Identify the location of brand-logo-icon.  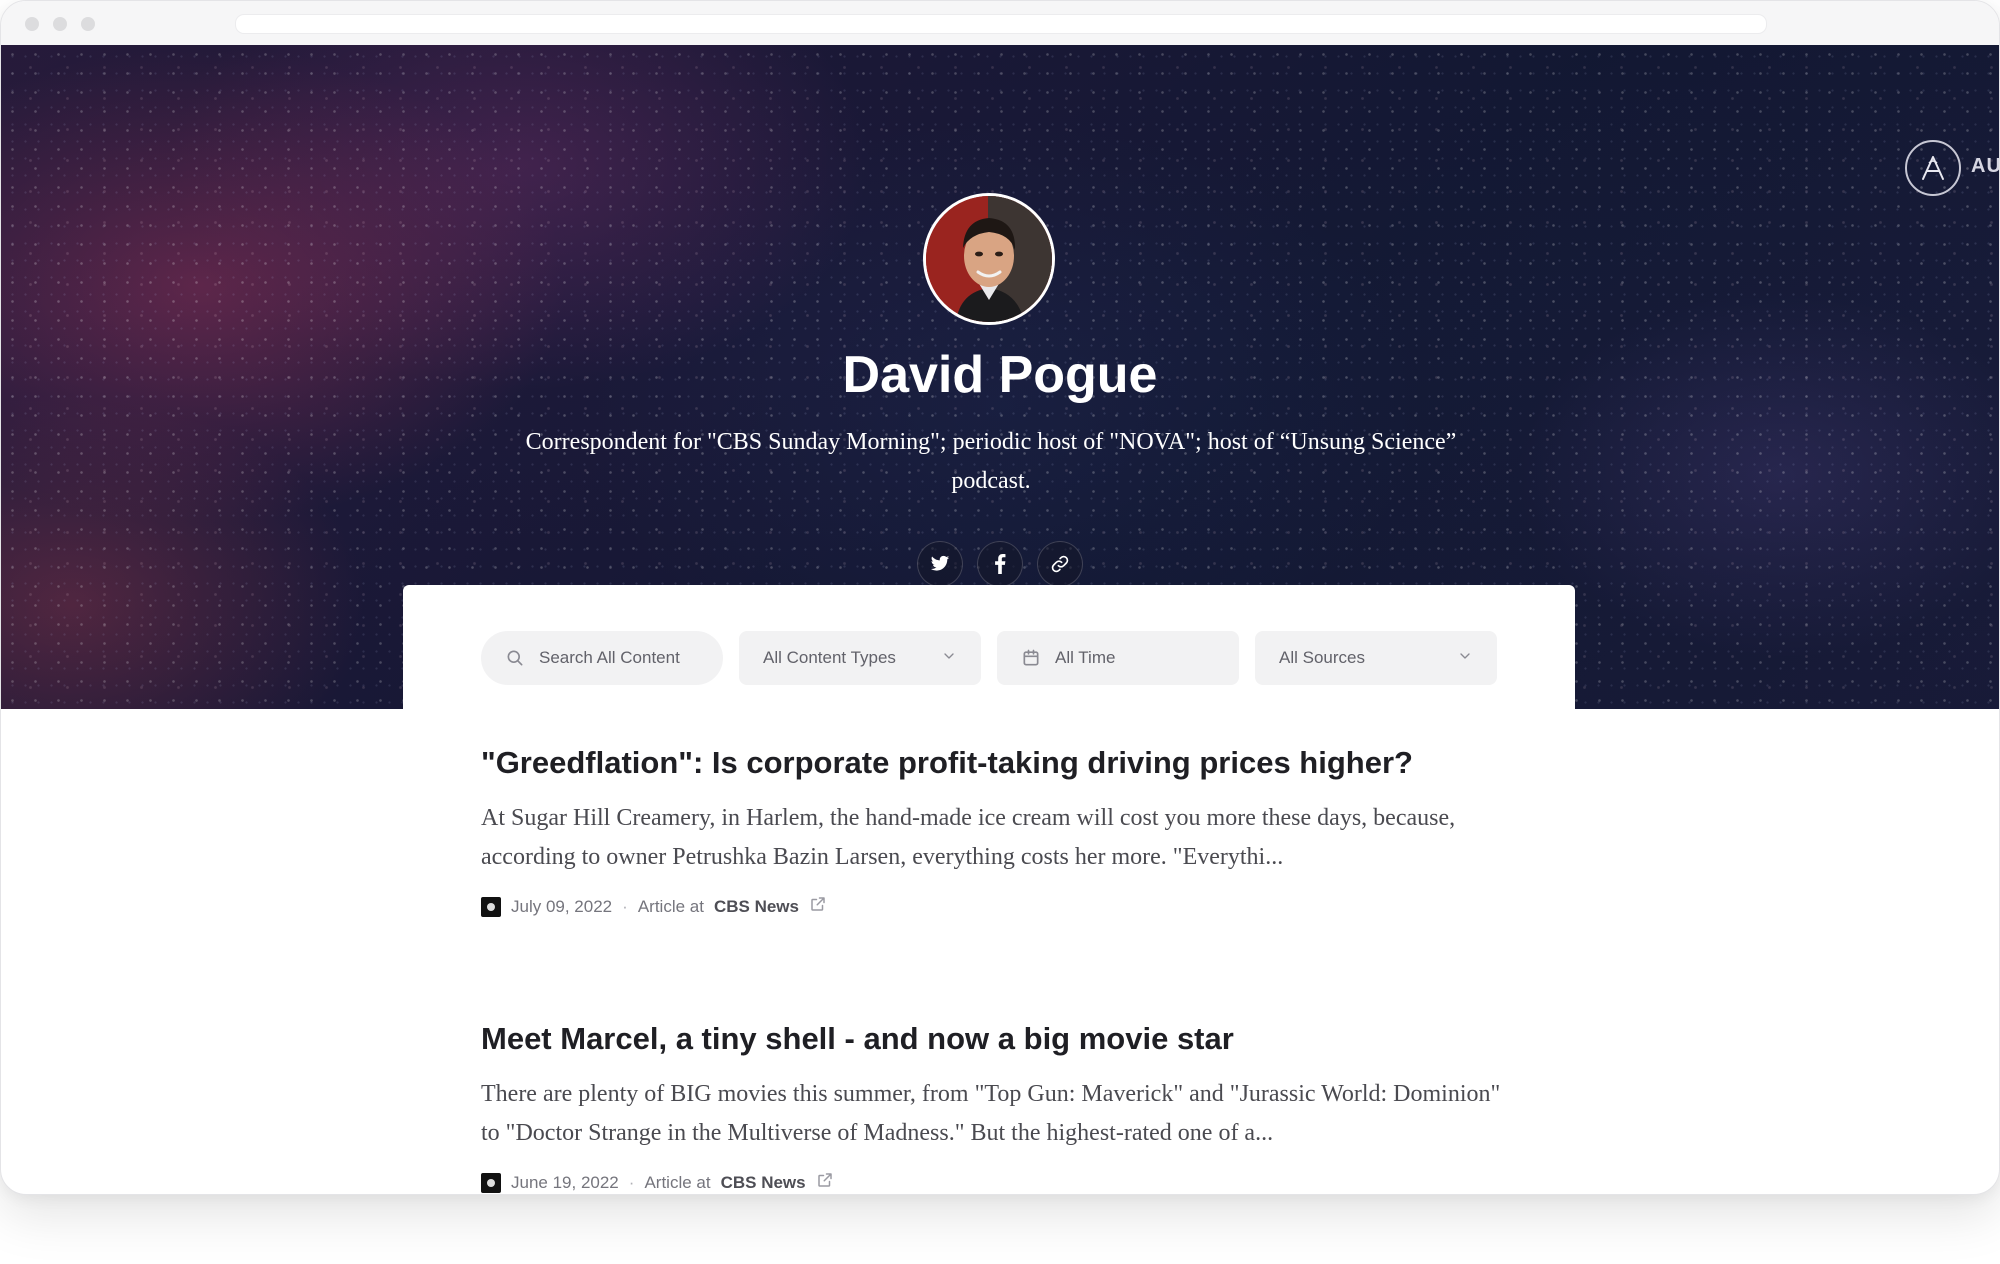
(1933, 168).